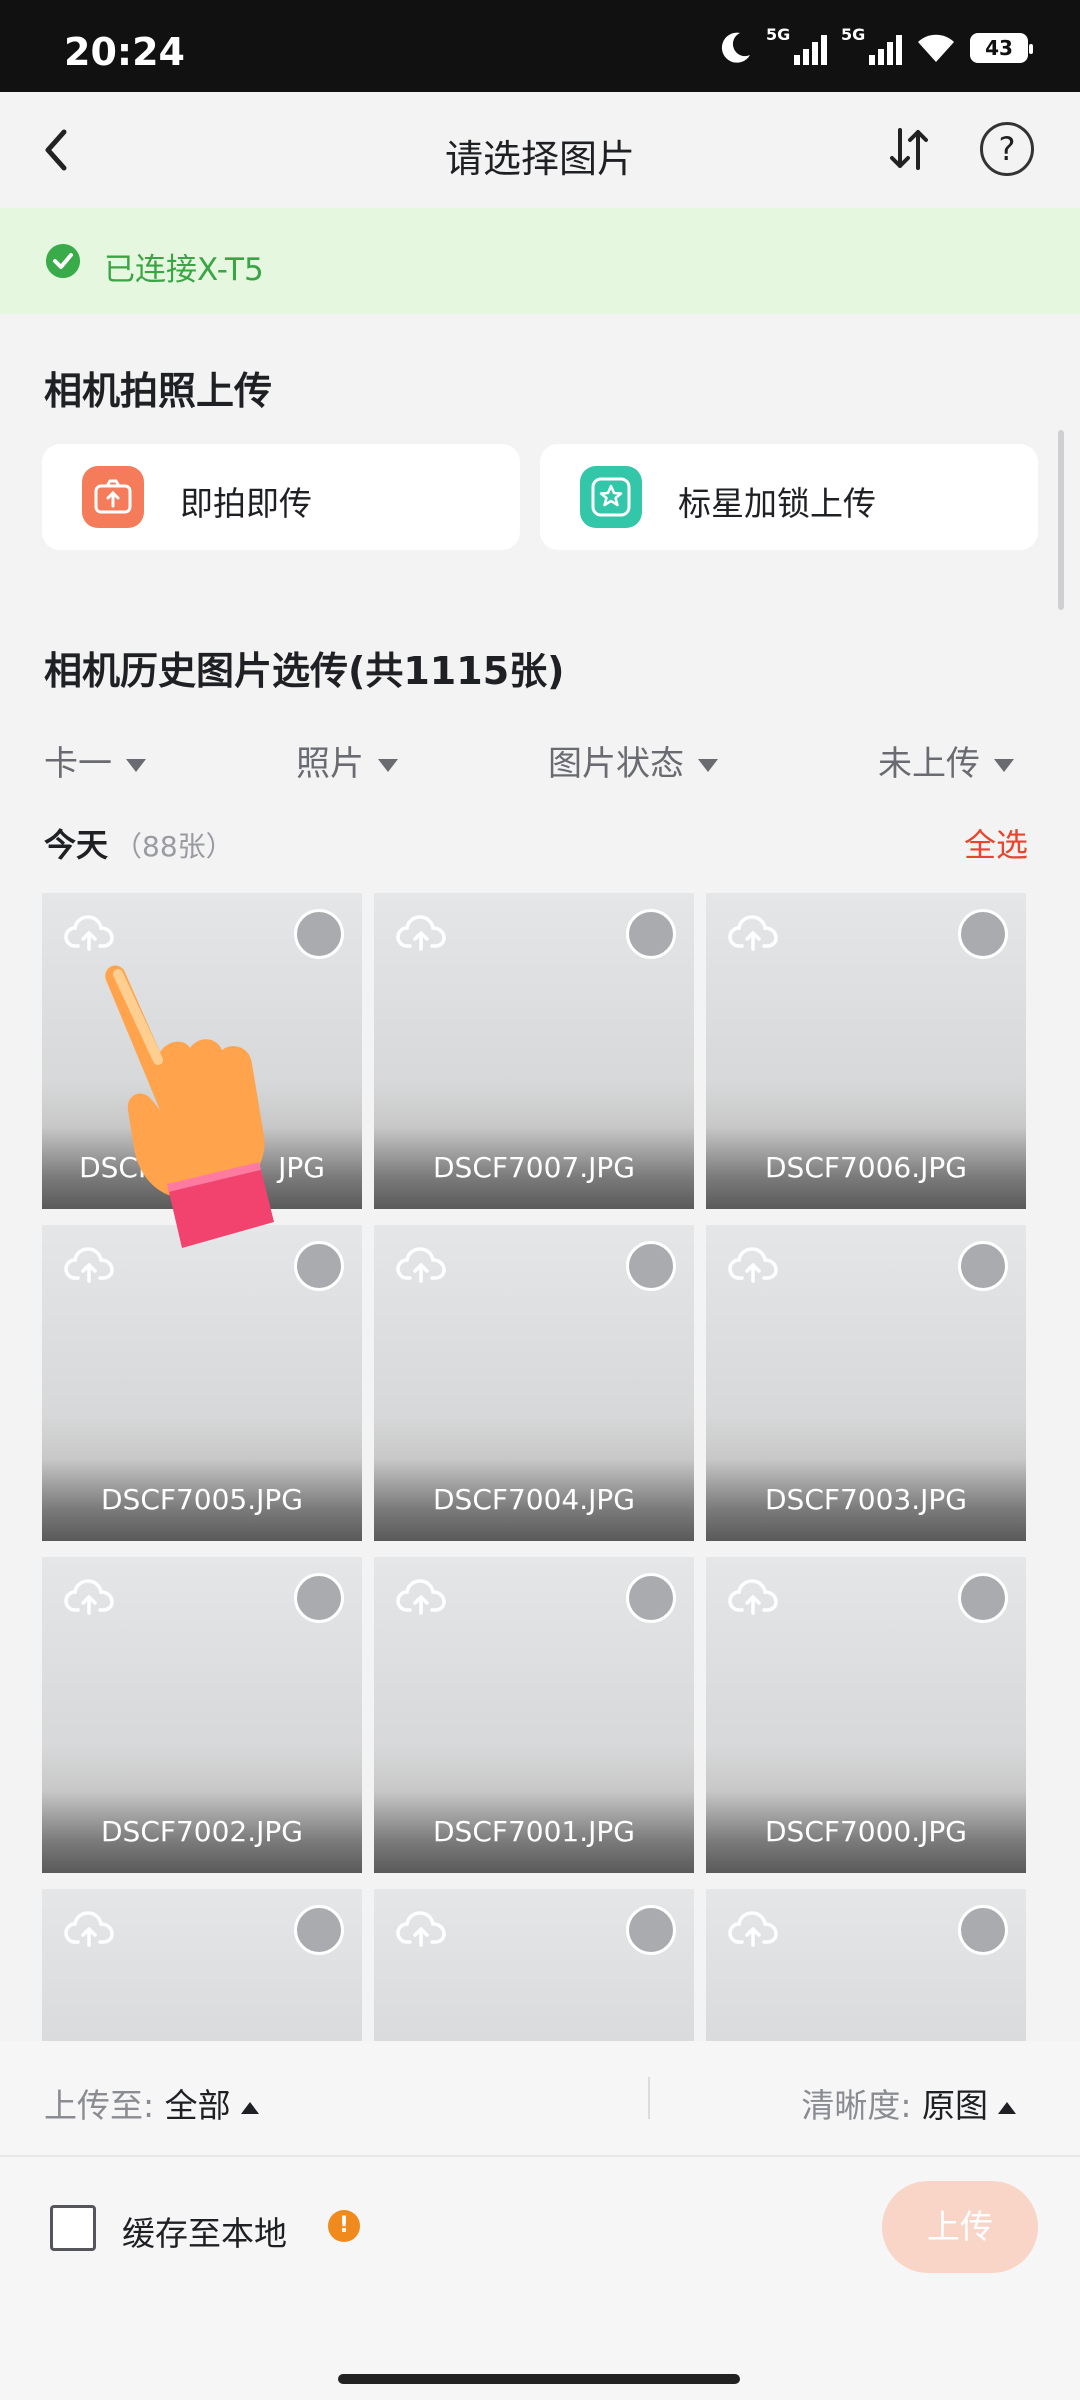 The width and height of the screenshot is (1080, 2400). I want to click on day-header: 今天 （88张） 全选, so click(536, 842).